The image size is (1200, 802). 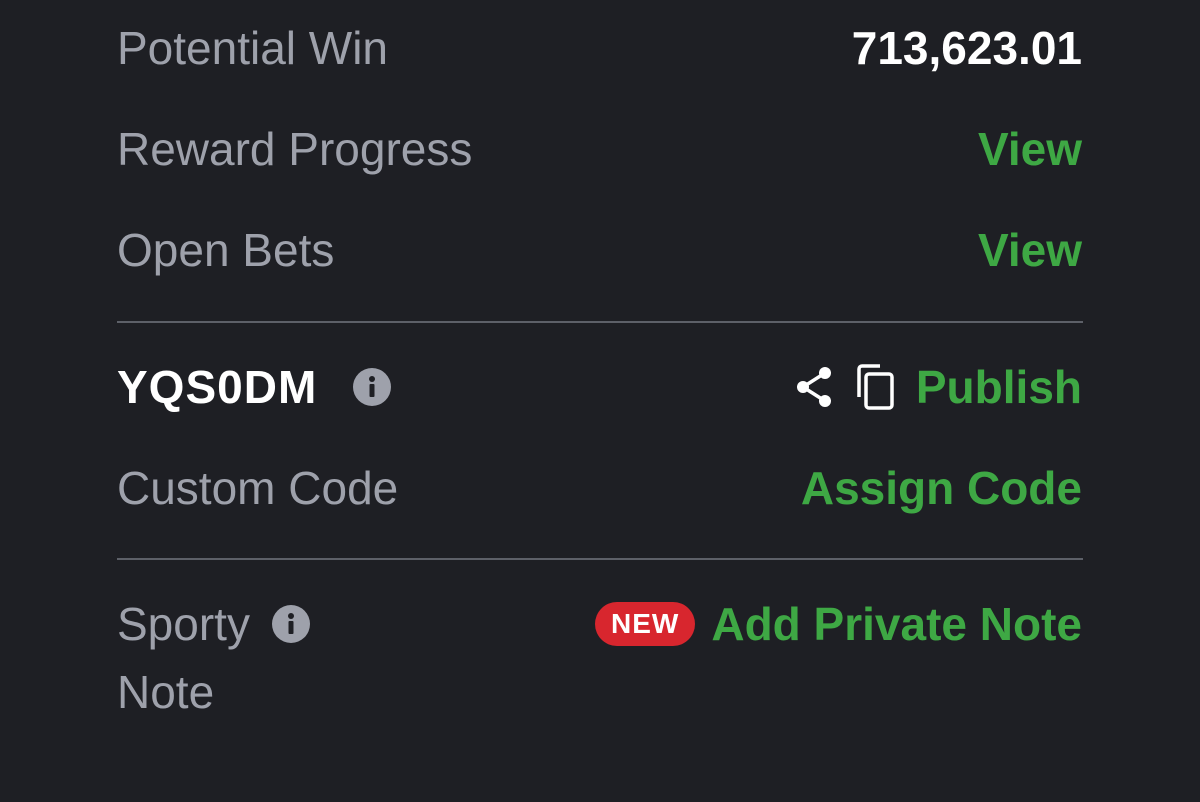 I want to click on custom-code-label: Custom Code, so click(x=258, y=488).